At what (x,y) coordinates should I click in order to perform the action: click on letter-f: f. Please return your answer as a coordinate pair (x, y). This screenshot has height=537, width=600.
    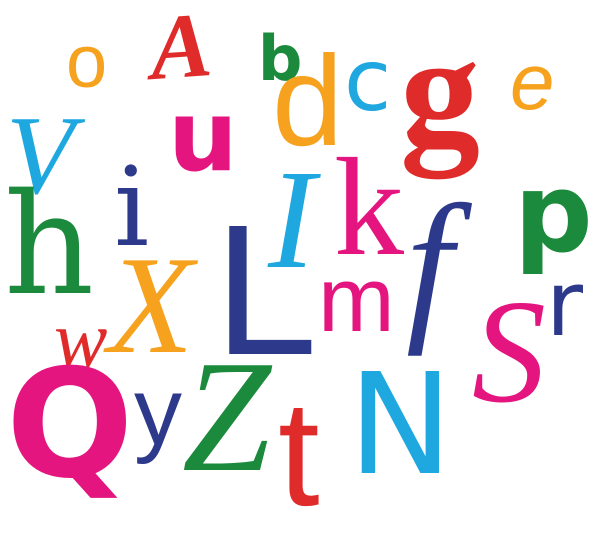
    Looking at the image, I should click on (429, 264).